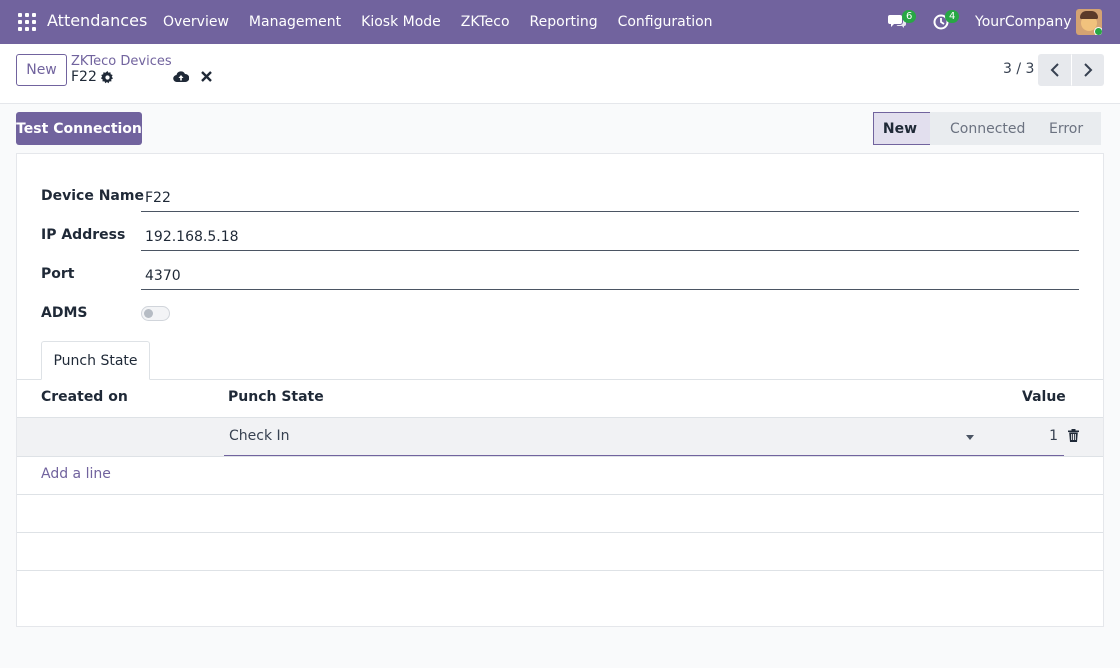  I want to click on adms-label: ADMS, so click(64, 313).